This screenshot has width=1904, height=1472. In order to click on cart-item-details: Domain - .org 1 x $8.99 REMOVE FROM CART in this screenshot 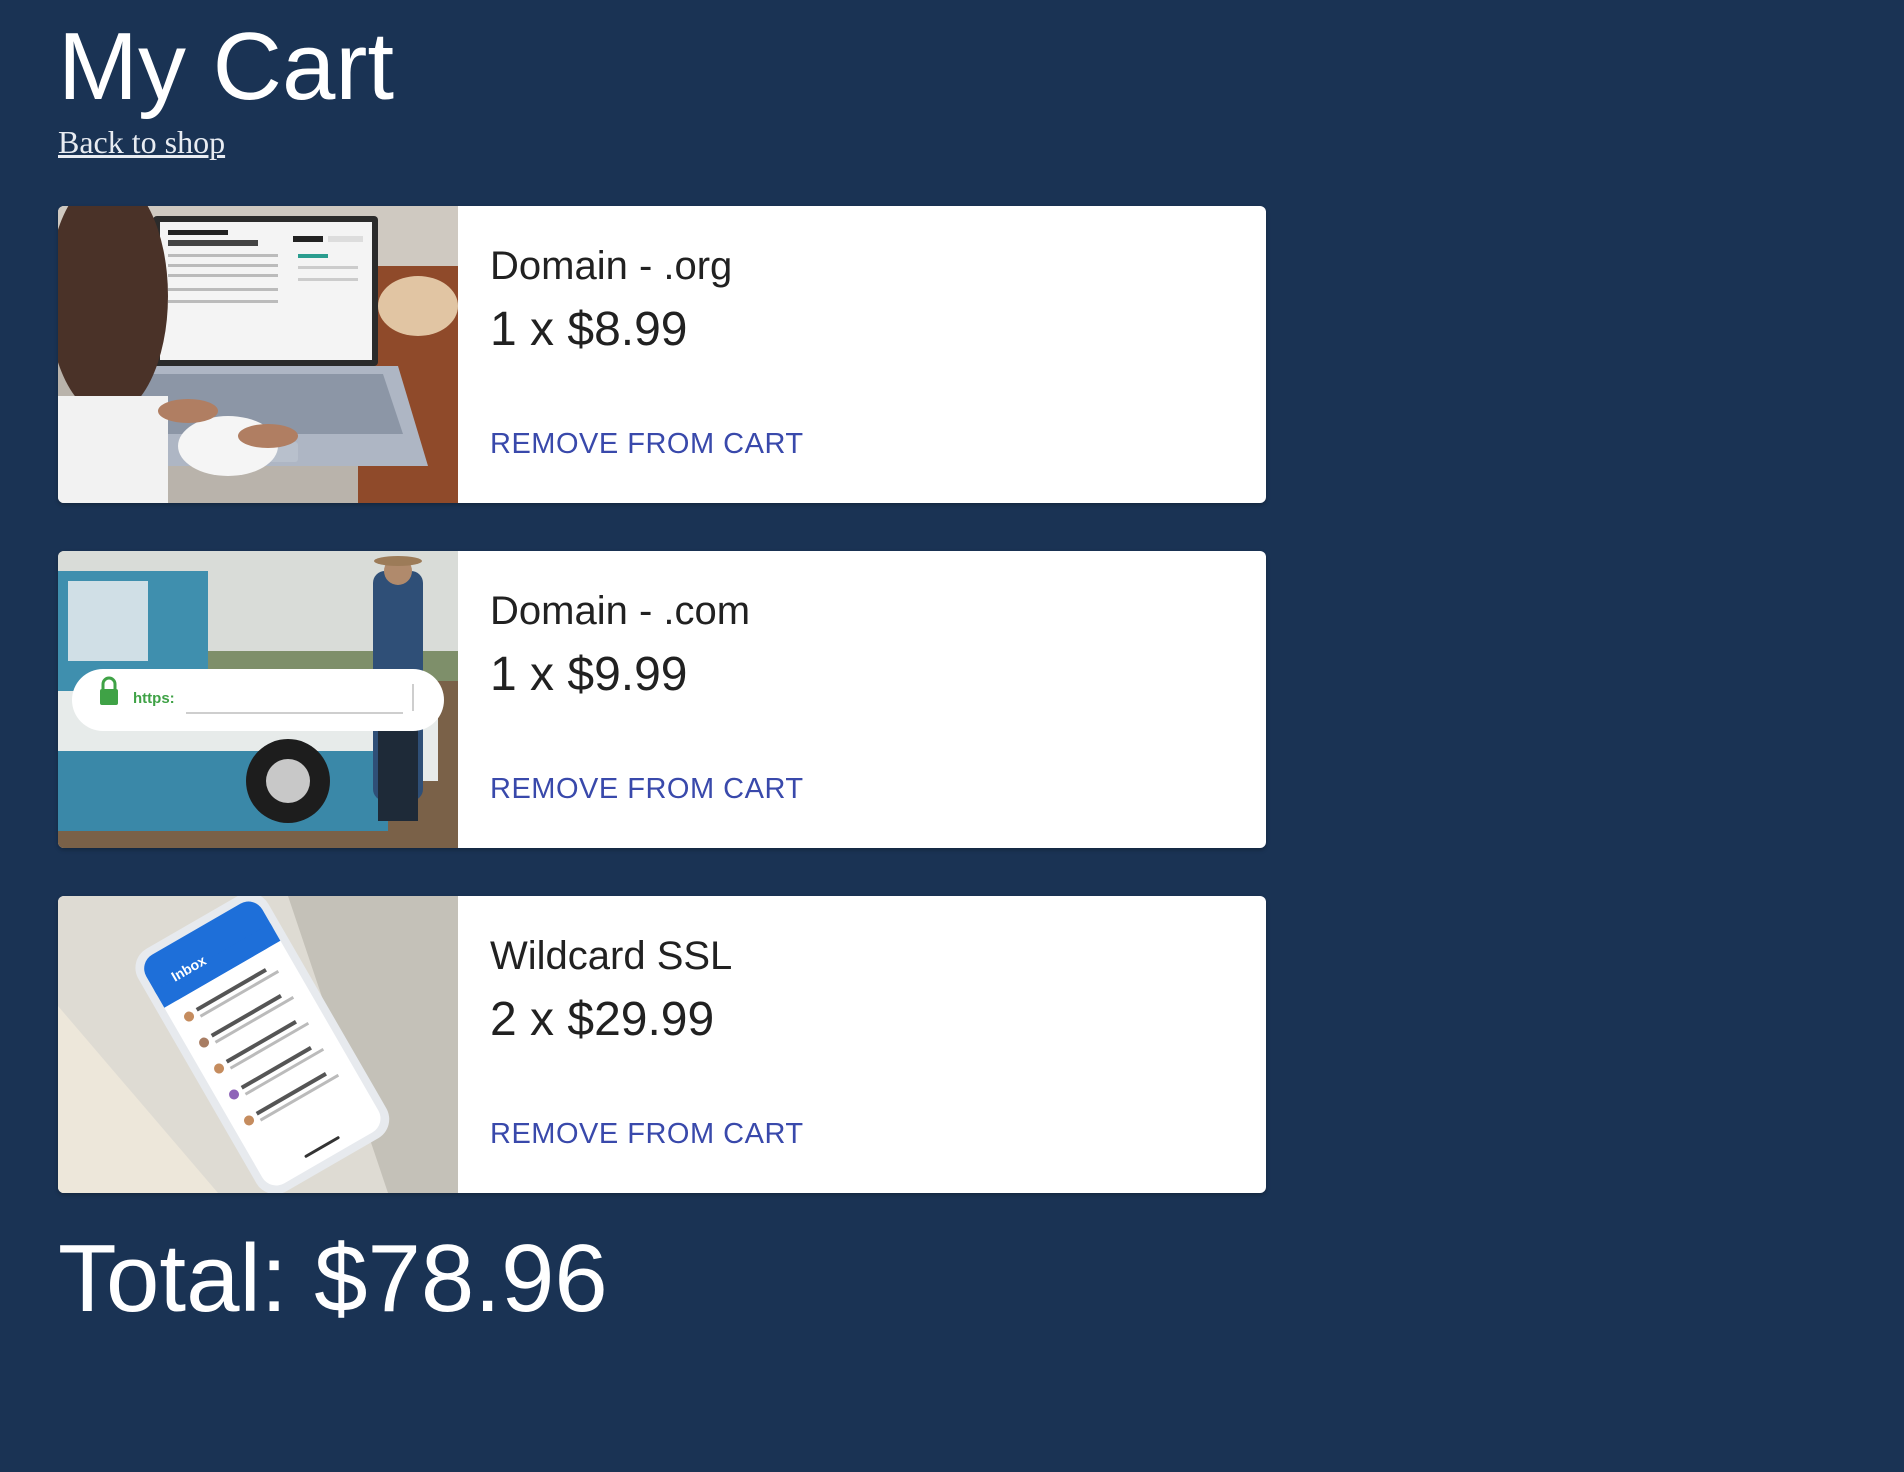, I will do `click(862, 354)`.